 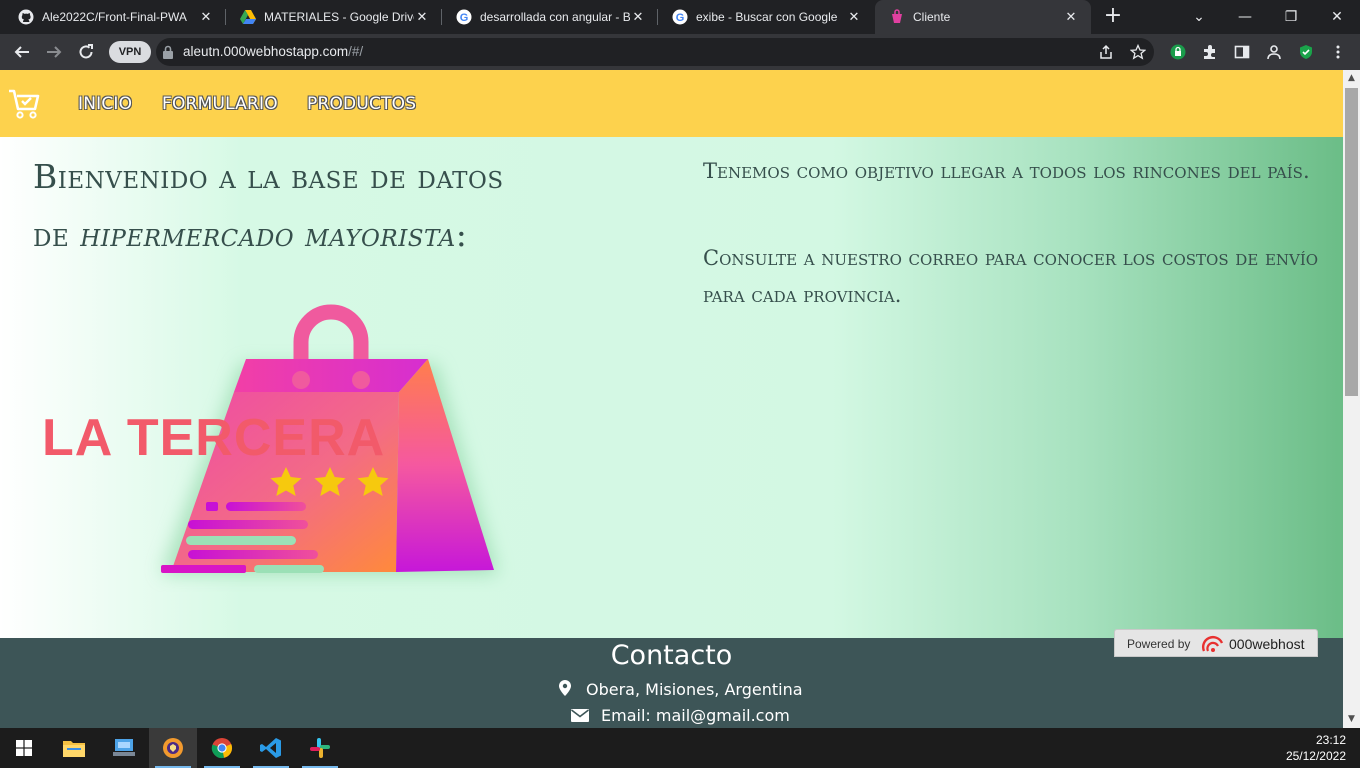 I want to click on nav-formulario: FORMULARIO, so click(x=220, y=104).